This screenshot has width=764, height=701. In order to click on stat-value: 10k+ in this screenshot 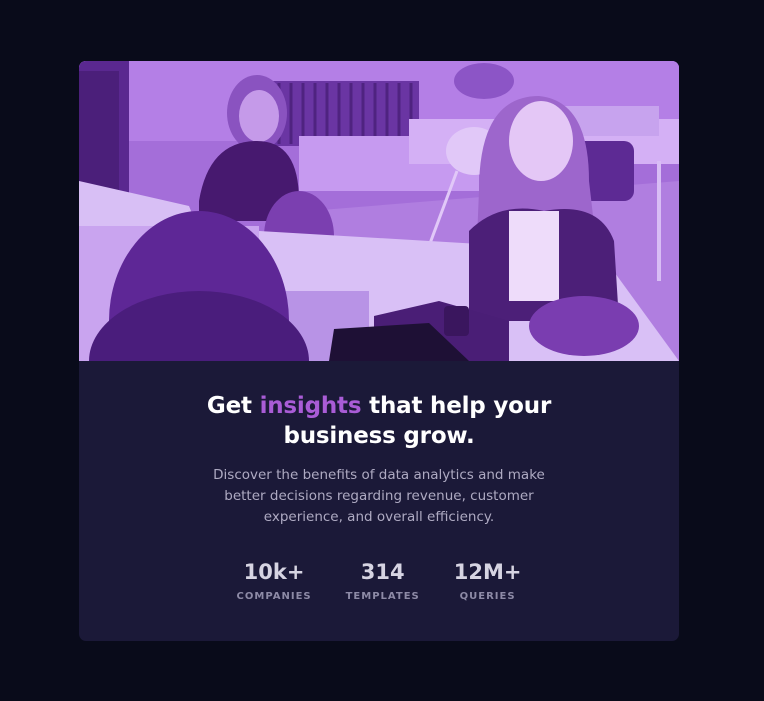, I will do `click(274, 572)`.